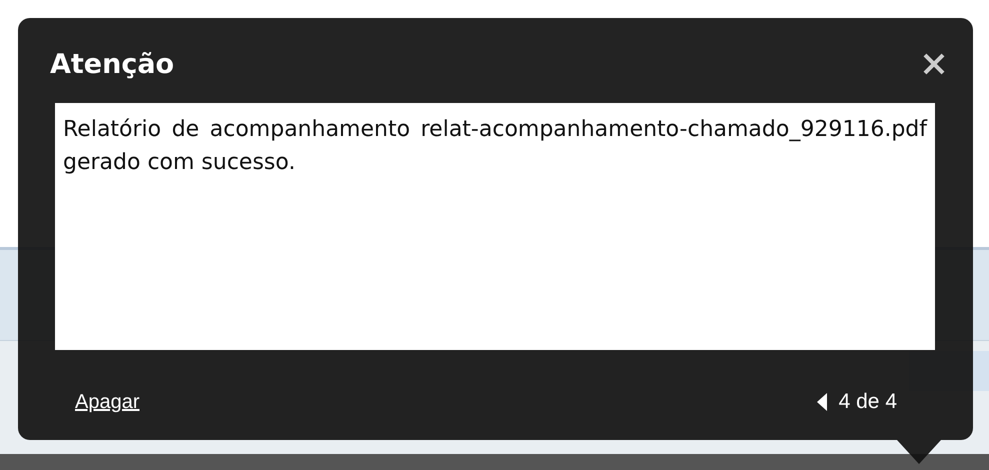 This screenshot has width=989, height=470. I want to click on delete-link: Apagar, so click(107, 402).